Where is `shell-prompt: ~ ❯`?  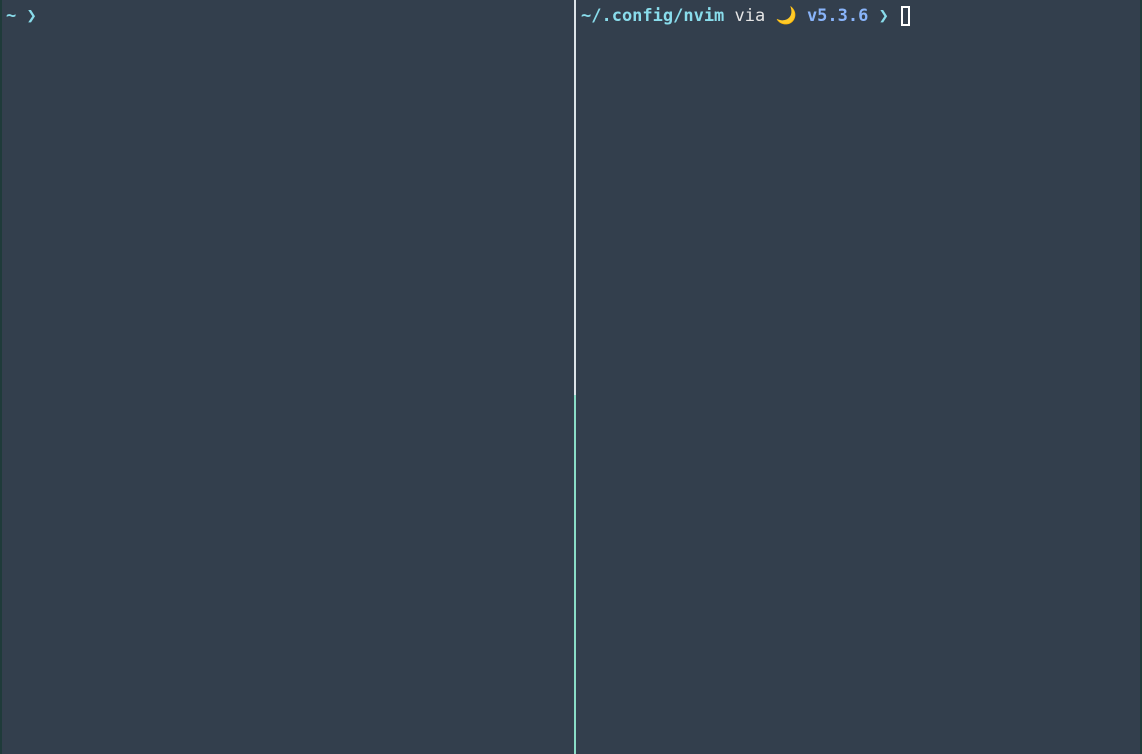 shell-prompt: ~ ❯ is located at coordinates (290, 16).